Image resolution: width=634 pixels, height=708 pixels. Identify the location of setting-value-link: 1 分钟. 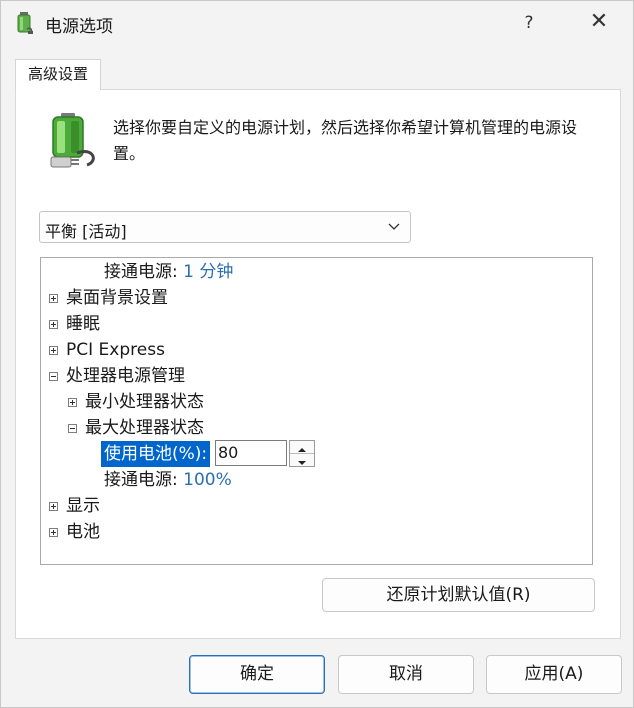
(208, 272).